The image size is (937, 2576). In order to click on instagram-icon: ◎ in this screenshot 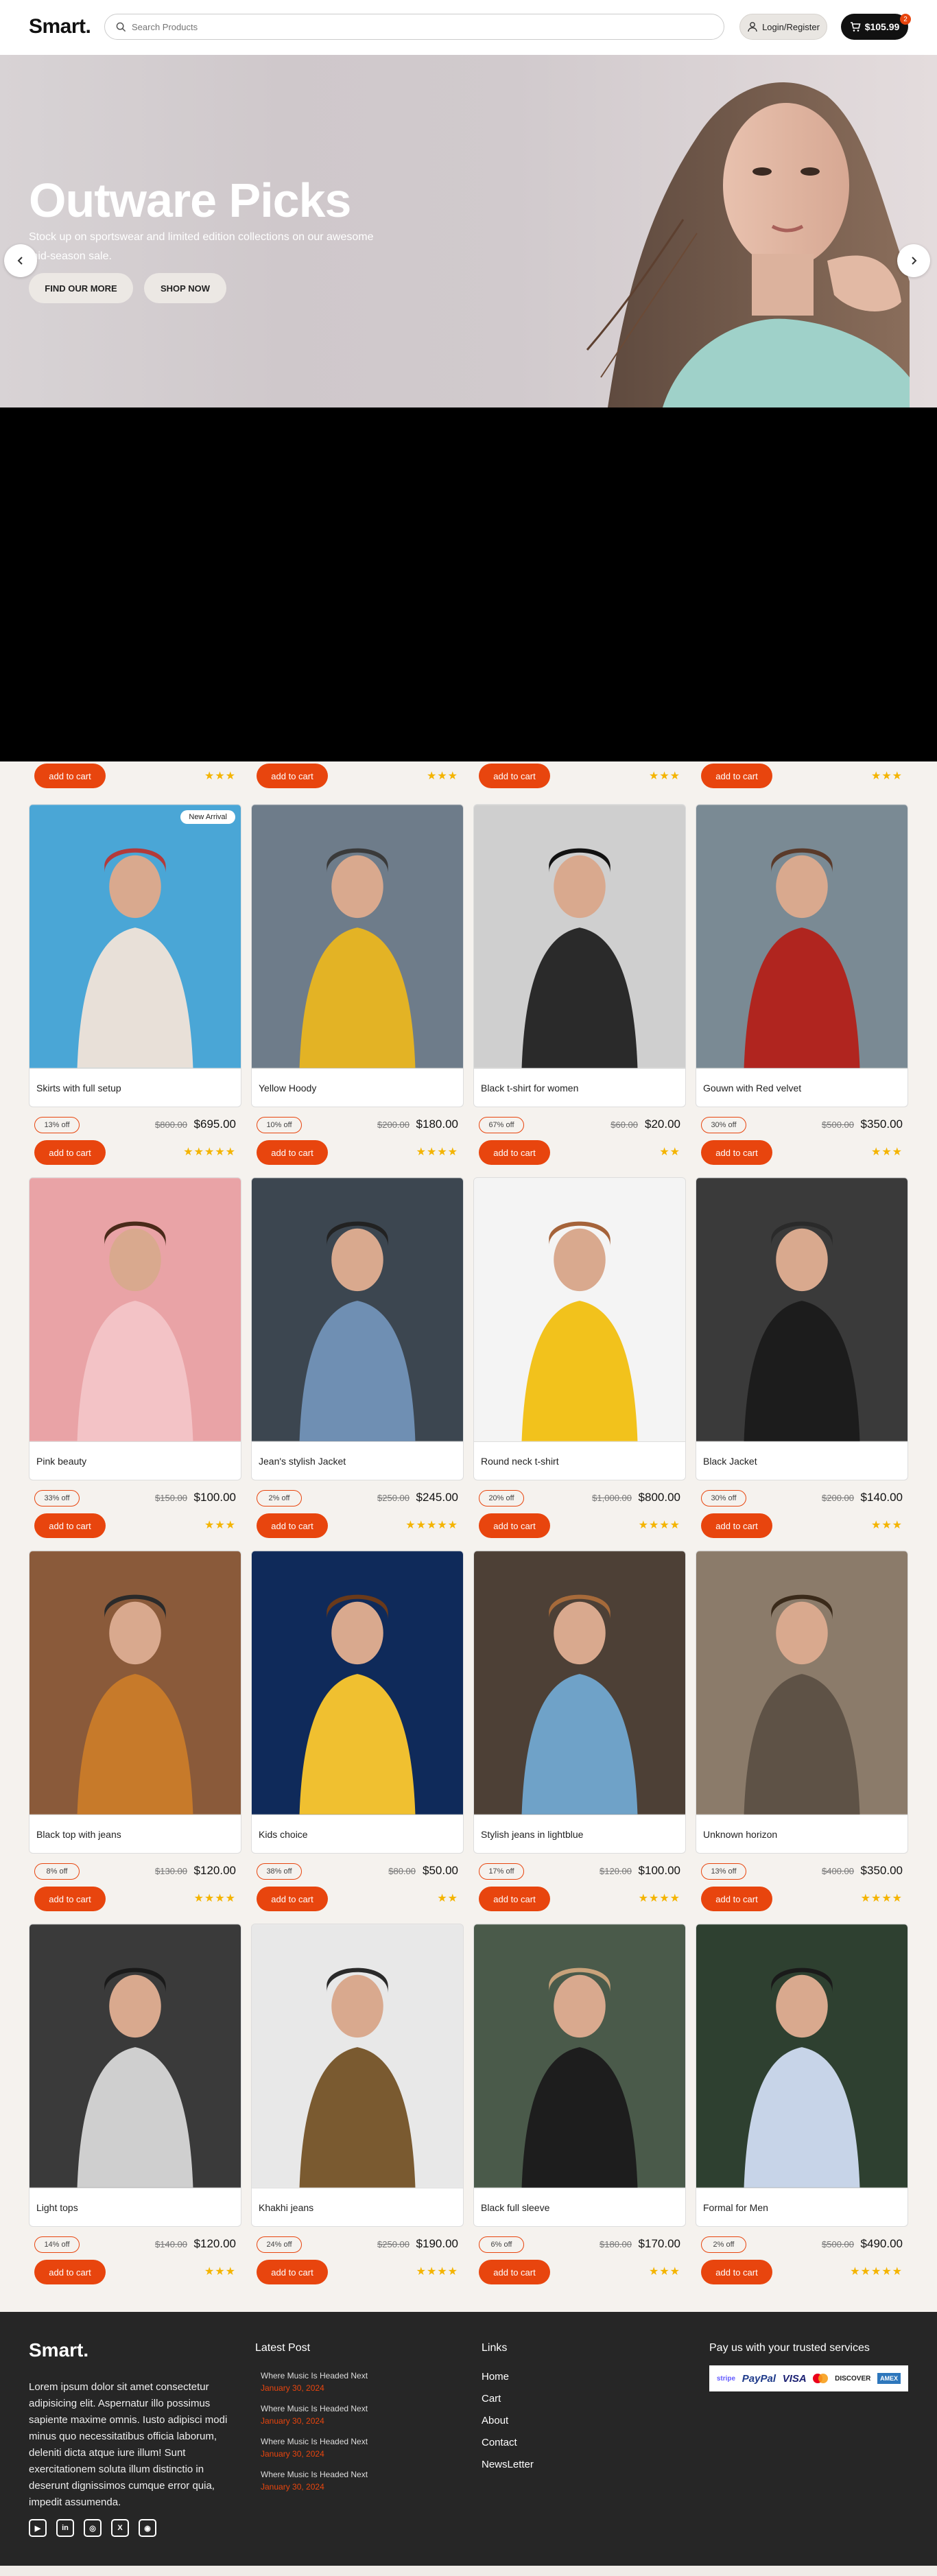, I will do `click(93, 2528)`.